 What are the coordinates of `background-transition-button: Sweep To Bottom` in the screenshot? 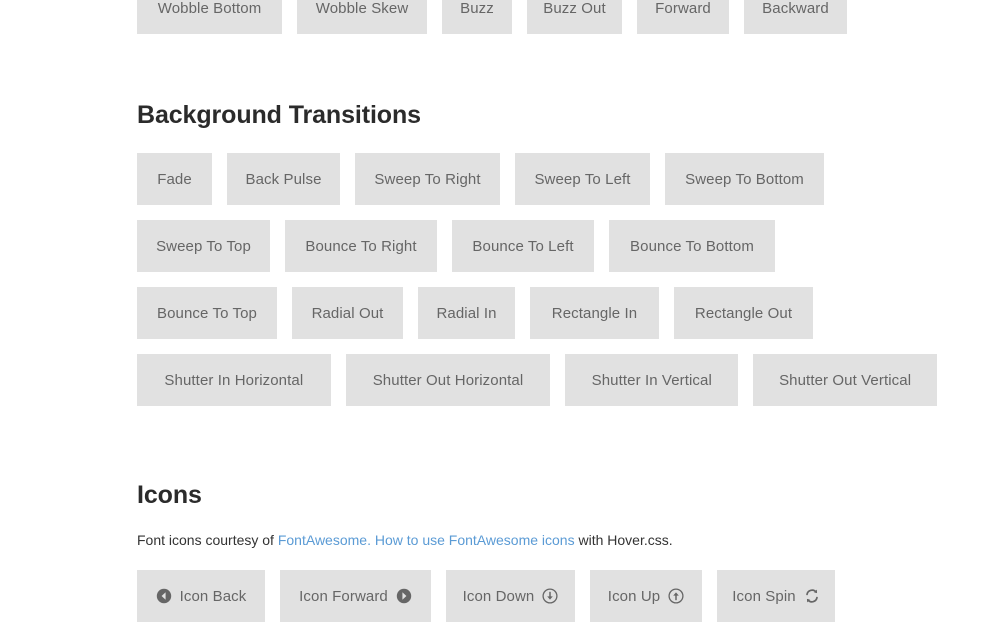 It's located at (744, 179).